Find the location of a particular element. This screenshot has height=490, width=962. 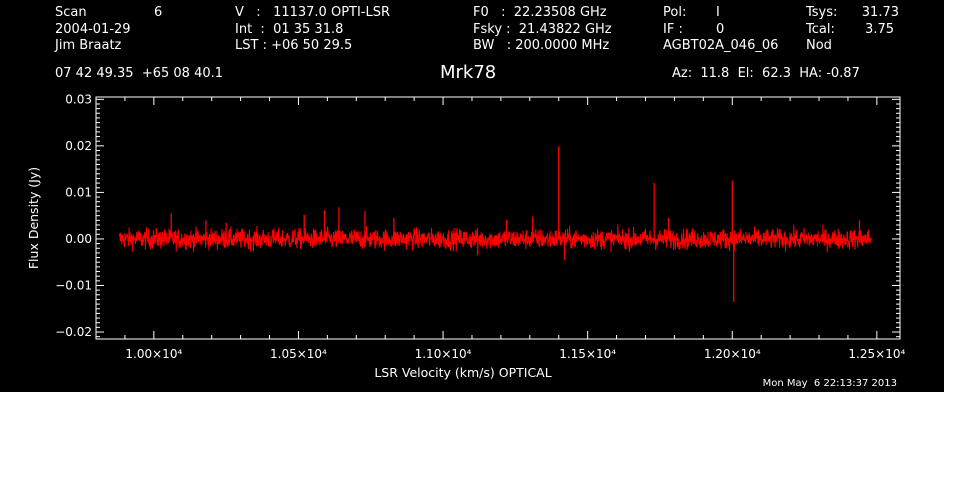

spectrum-trace is located at coordinates (495, 238).